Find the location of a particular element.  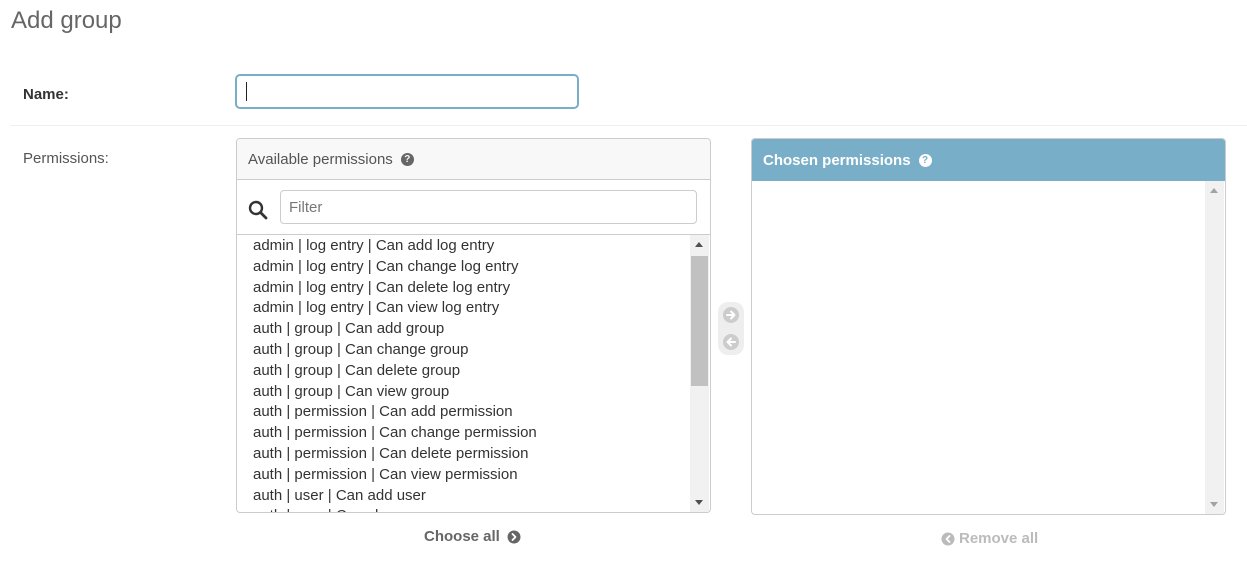

available-permissions-header: Available permissions ? is located at coordinates (473, 159).